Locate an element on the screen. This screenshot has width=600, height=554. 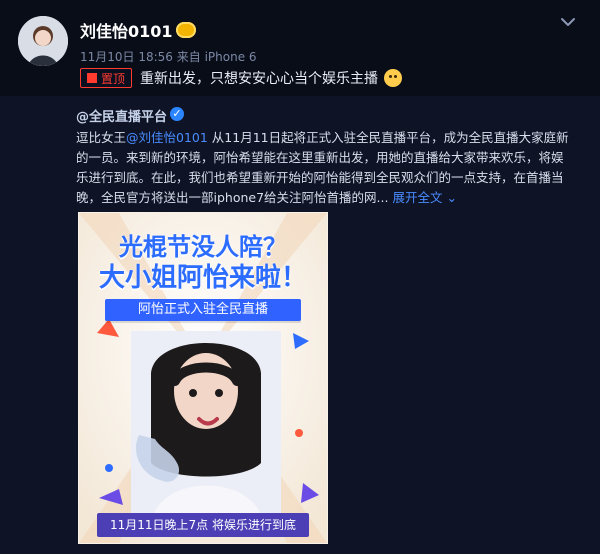
verified-icon: ✓ is located at coordinates (177, 114).